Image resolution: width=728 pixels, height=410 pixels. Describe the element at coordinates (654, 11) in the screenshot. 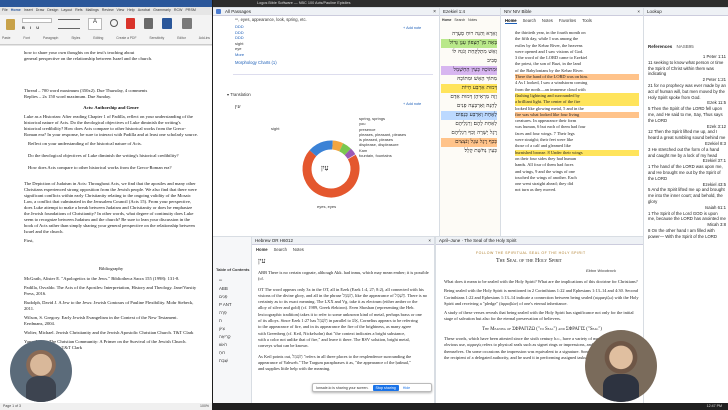

I see `lookup-title: Lookup` at that location.